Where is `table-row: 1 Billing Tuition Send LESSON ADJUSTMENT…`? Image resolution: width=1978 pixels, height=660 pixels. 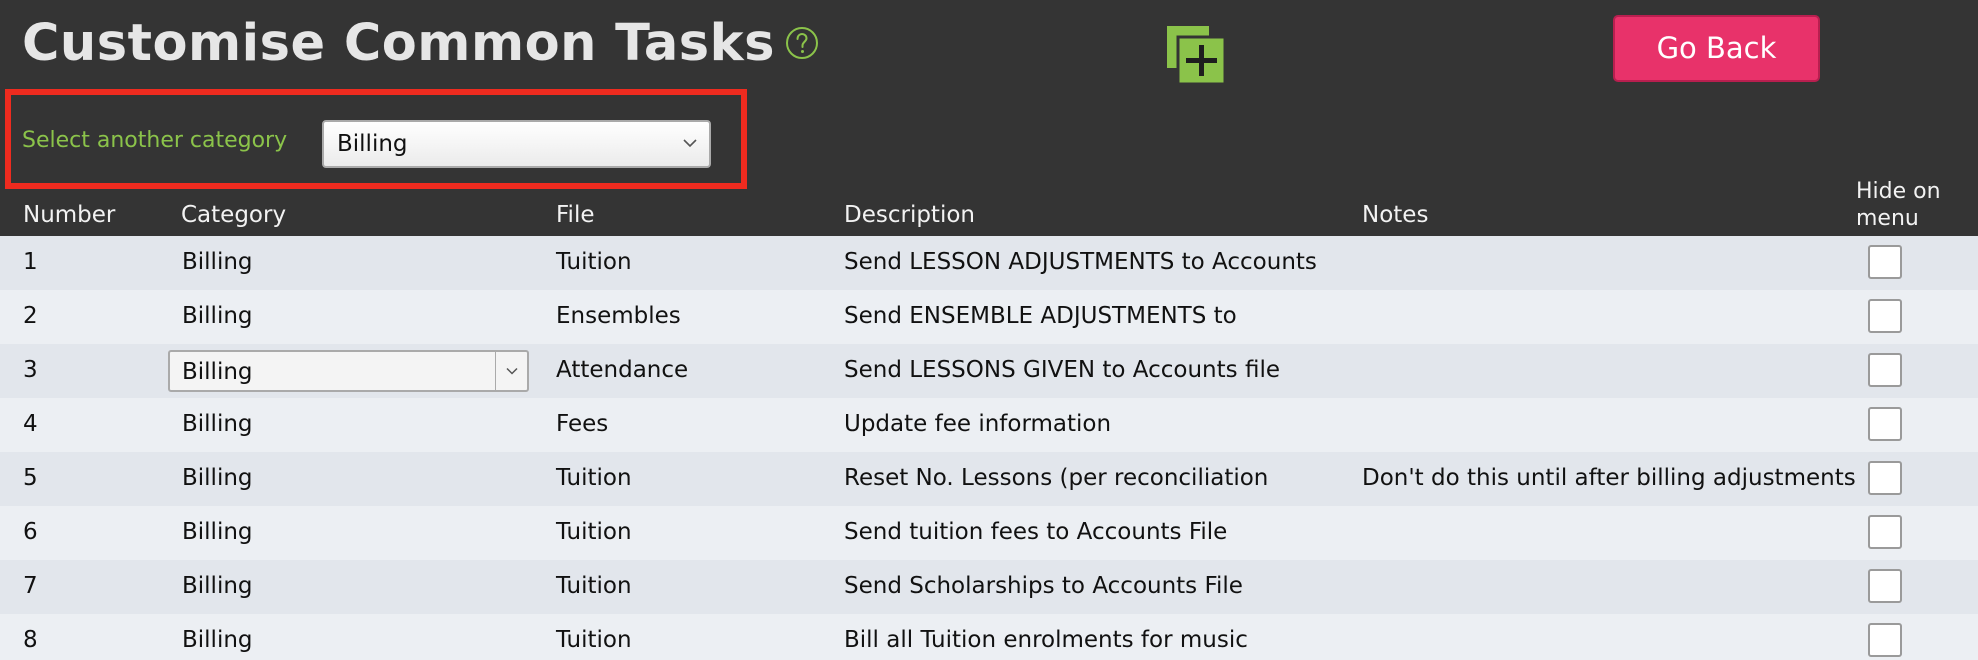 table-row: 1 Billing Tuition Send LESSON ADJUSTMENT… is located at coordinates (989, 263).